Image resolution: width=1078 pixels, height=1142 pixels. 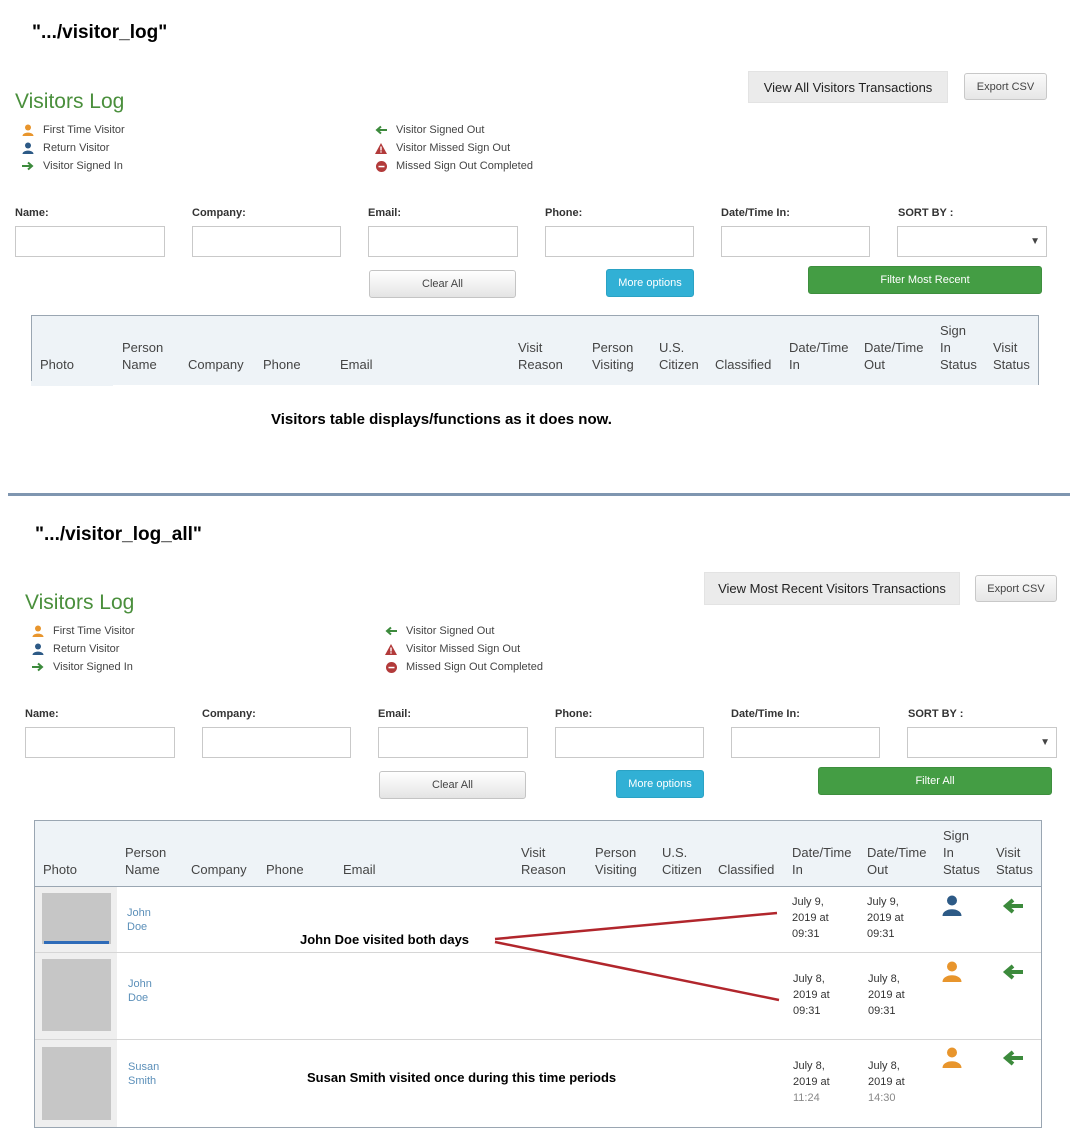 I want to click on annotation-lines, so click(x=637, y=956).